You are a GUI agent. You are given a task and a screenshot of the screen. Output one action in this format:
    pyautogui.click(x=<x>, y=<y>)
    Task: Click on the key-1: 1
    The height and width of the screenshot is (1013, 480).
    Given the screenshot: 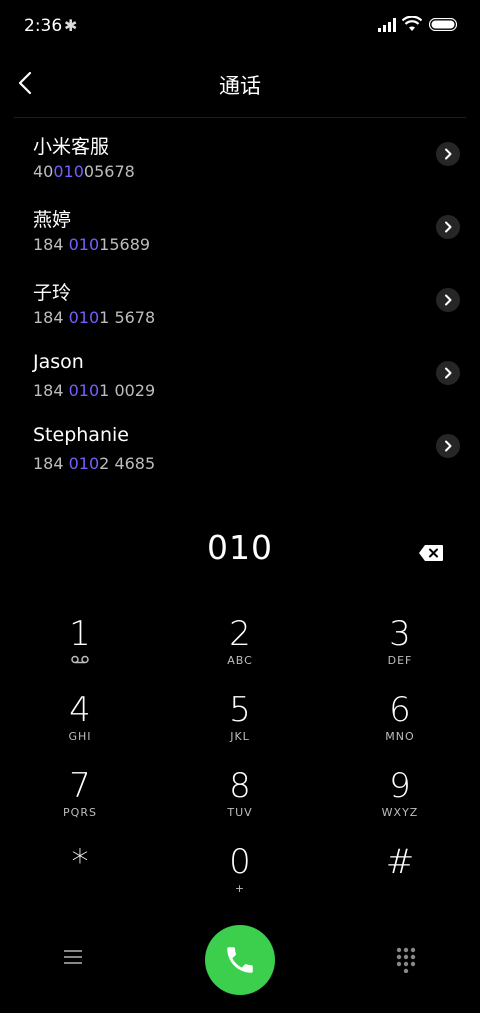 What is the action you would take?
    pyautogui.click(x=80, y=650)
    